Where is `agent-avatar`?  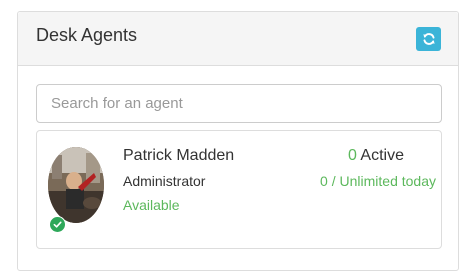 agent-avatar is located at coordinates (76, 185).